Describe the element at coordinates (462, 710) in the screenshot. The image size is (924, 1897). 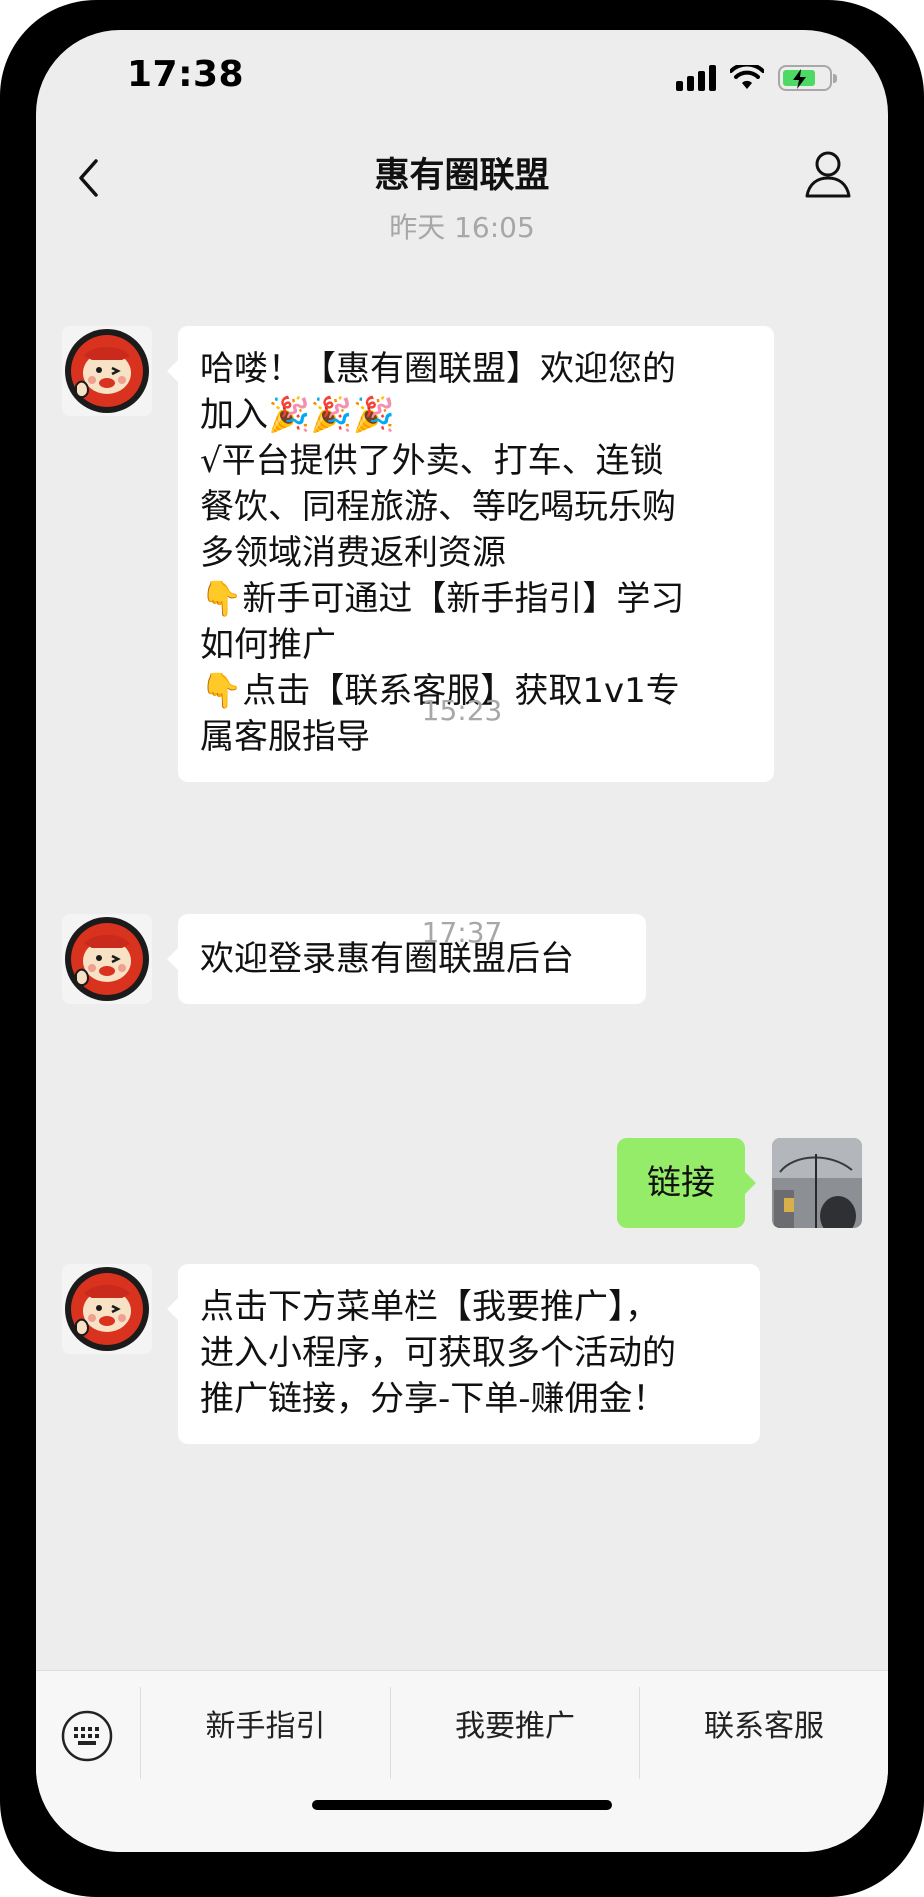
I see `timestamp: 15:23` at that location.